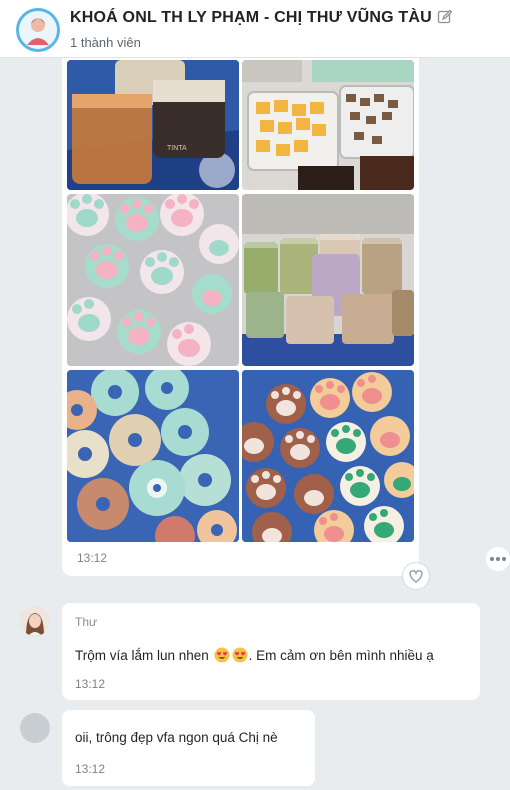  I want to click on message-text-after: . Em cảm ơn bên mình nhiều ạ, so click(341, 655).